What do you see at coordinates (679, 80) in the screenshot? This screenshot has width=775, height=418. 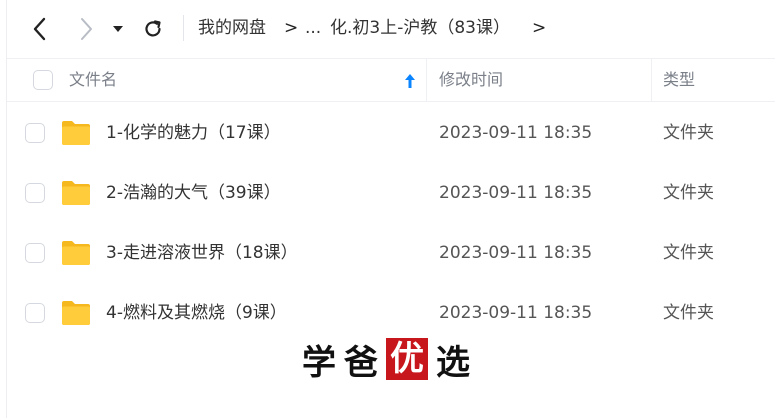 I see `header-type: 类型` at bounding box center [679, 80].